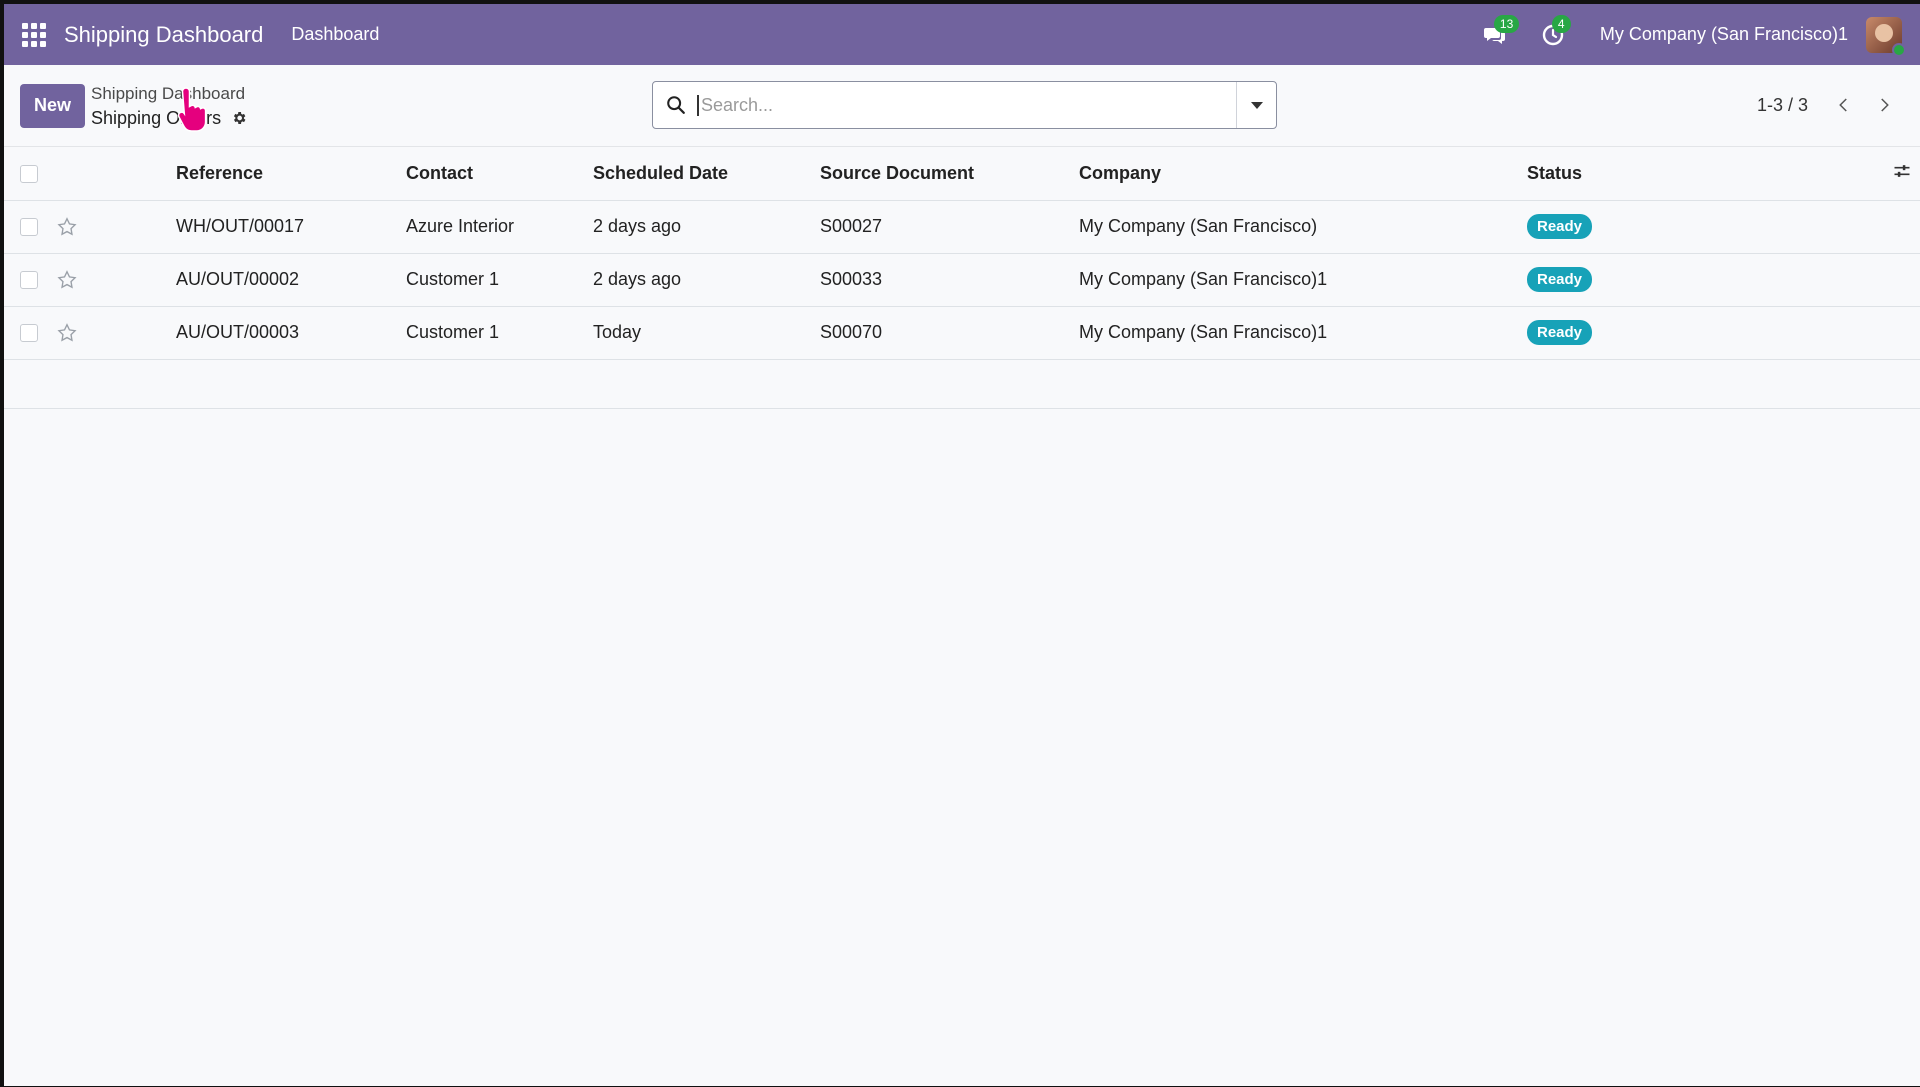  What do you see at coordinates (291, 174) in the screenshot?
I see `header-reference: Reference` at bounding box center [291, 174].